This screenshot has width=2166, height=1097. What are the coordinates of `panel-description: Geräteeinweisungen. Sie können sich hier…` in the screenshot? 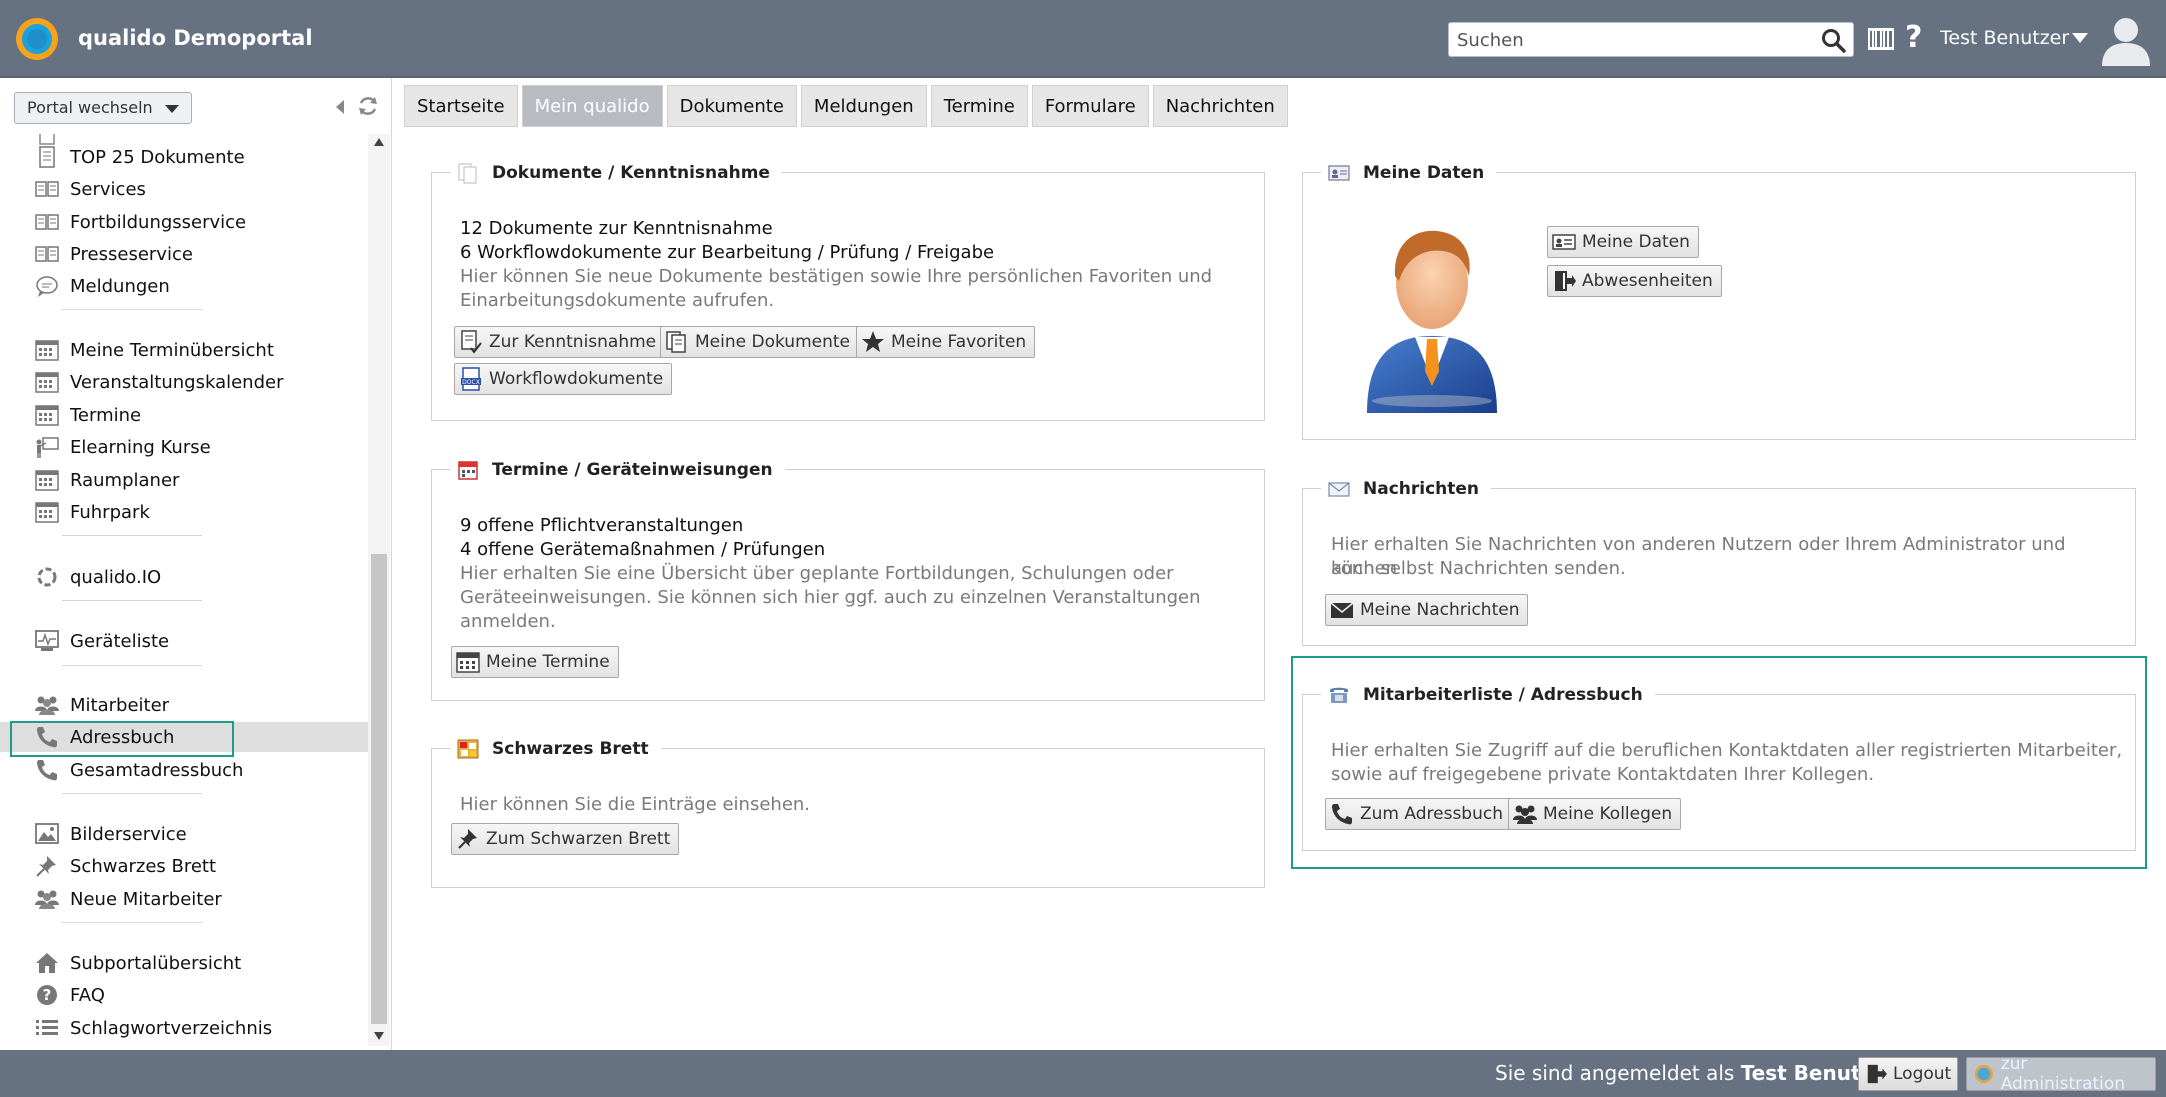 It's located at (830, 597).